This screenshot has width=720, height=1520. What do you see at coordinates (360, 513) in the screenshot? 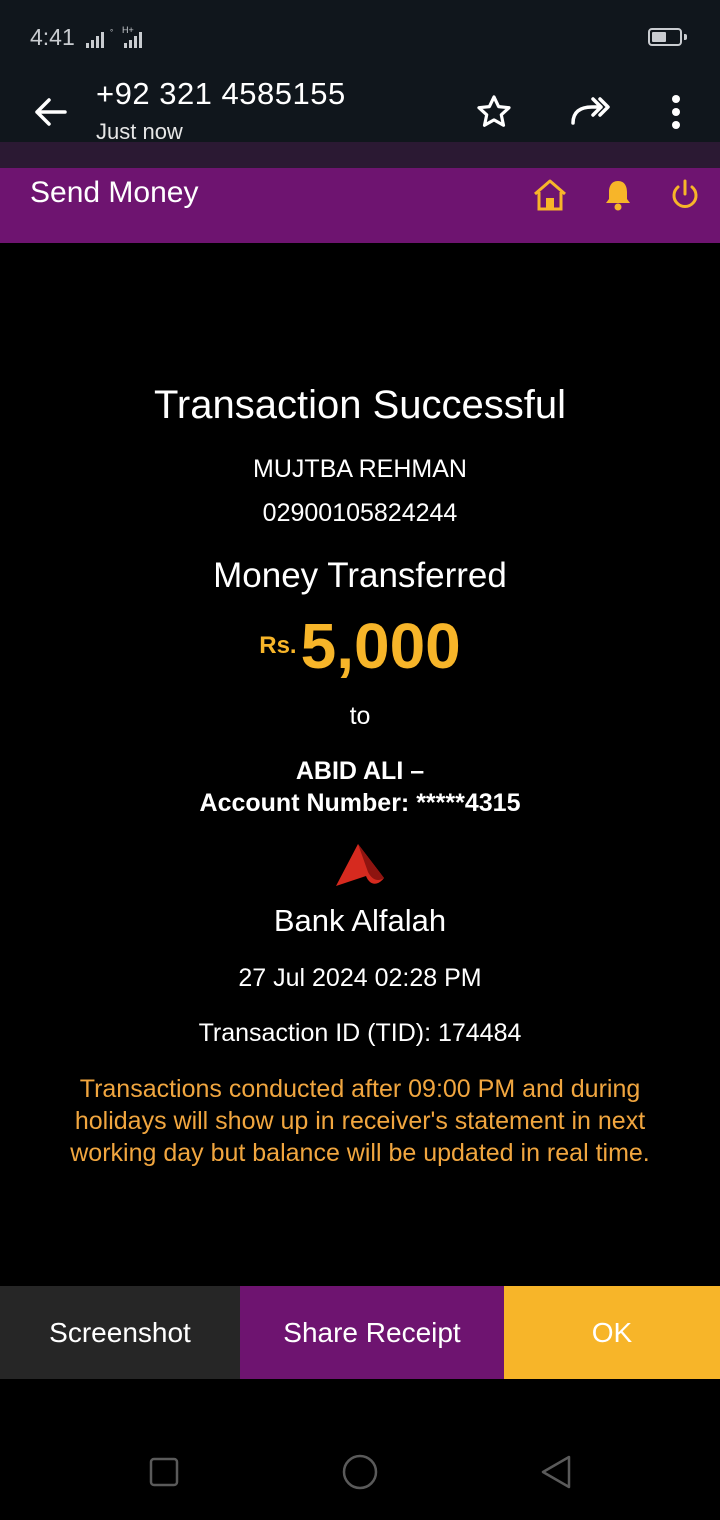
I see `sender-account: 02900105824244` at bounding box center [360, 513].